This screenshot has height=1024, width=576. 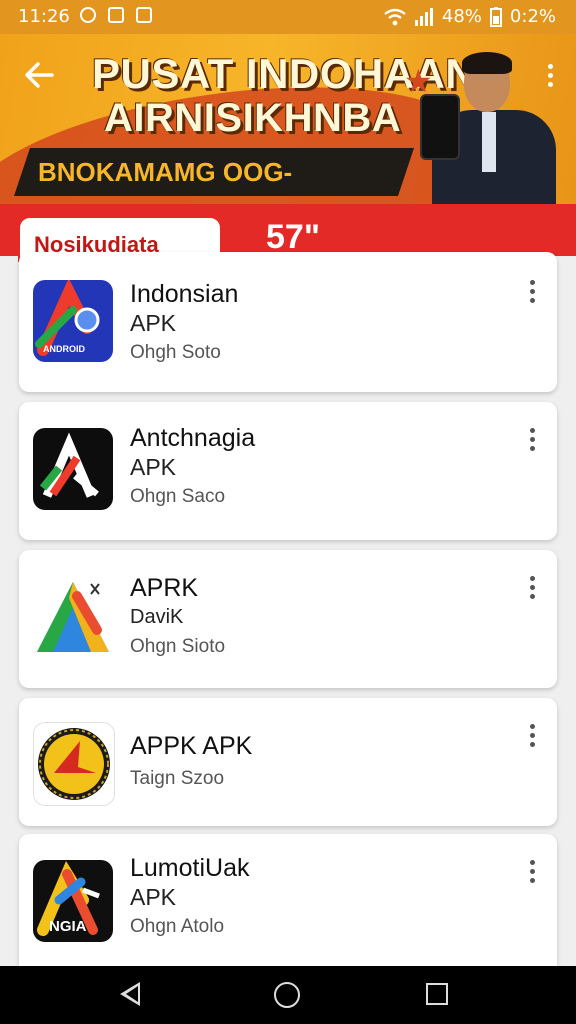 What do you see at coordinates (144, 15) in the screenshot?
I see `image-icon` at bounding box center [144, 15].